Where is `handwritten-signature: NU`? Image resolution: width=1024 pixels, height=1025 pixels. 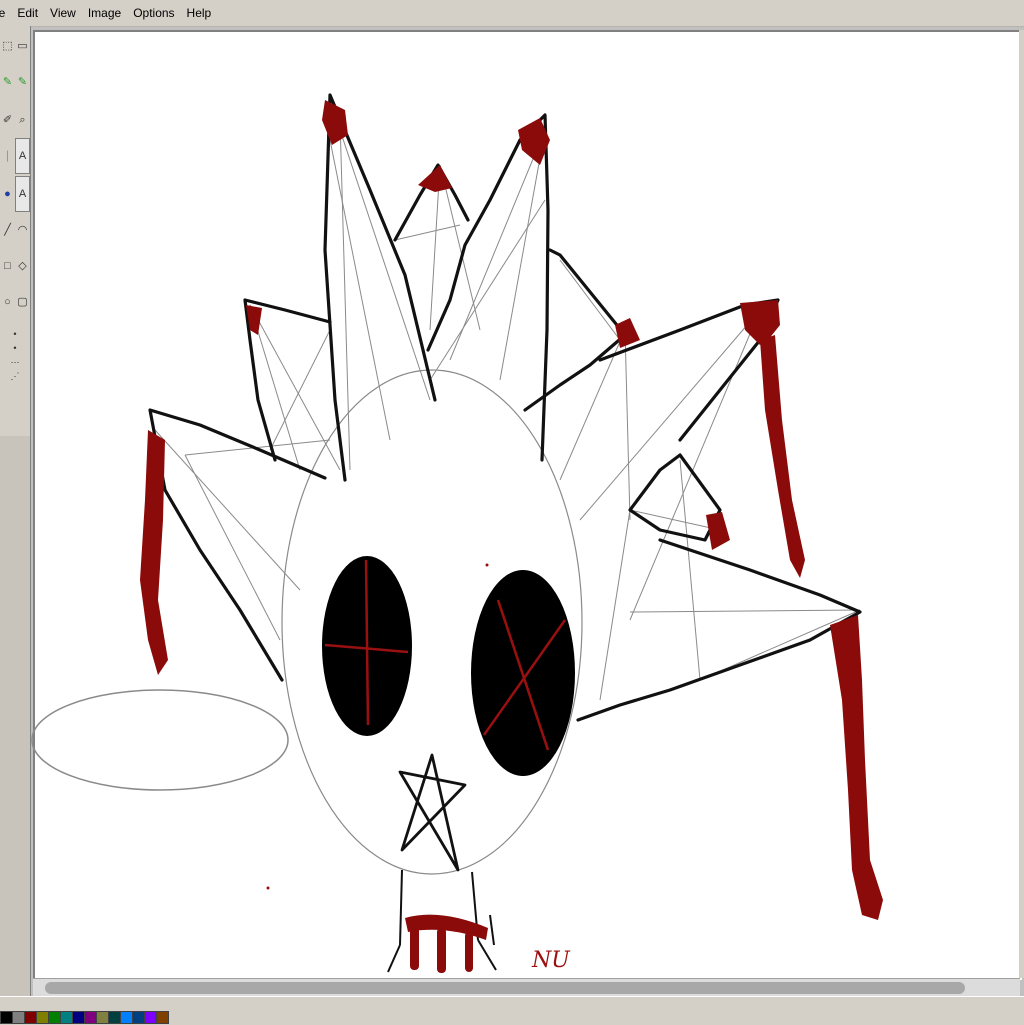 handwritten-signature: NU is located at coordinates (551, 960).